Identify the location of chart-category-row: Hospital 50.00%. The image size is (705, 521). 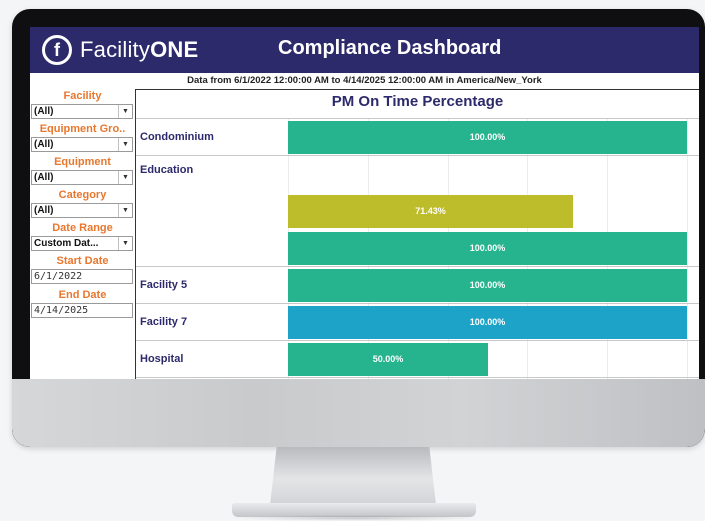
(417, 359).